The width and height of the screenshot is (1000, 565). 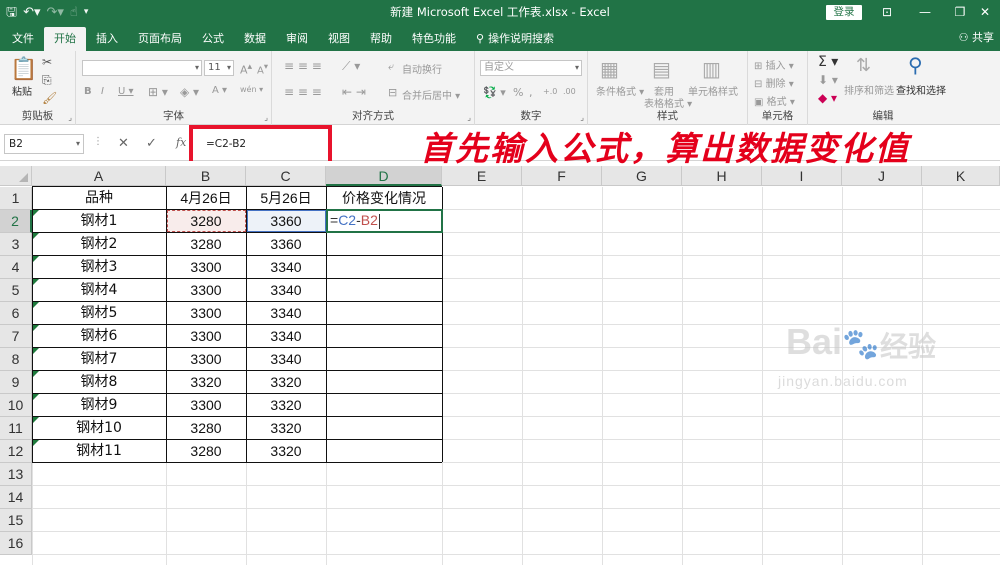 I want to click on tab-insert: 插入, so click(x=107, y=39).